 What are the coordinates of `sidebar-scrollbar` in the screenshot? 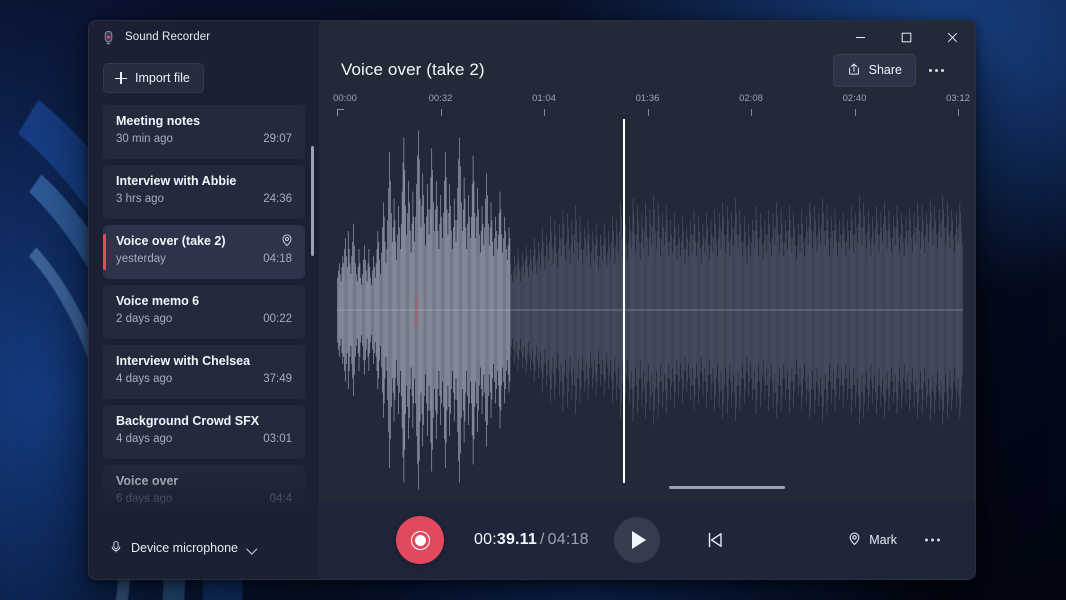 It's located at (312, 201).